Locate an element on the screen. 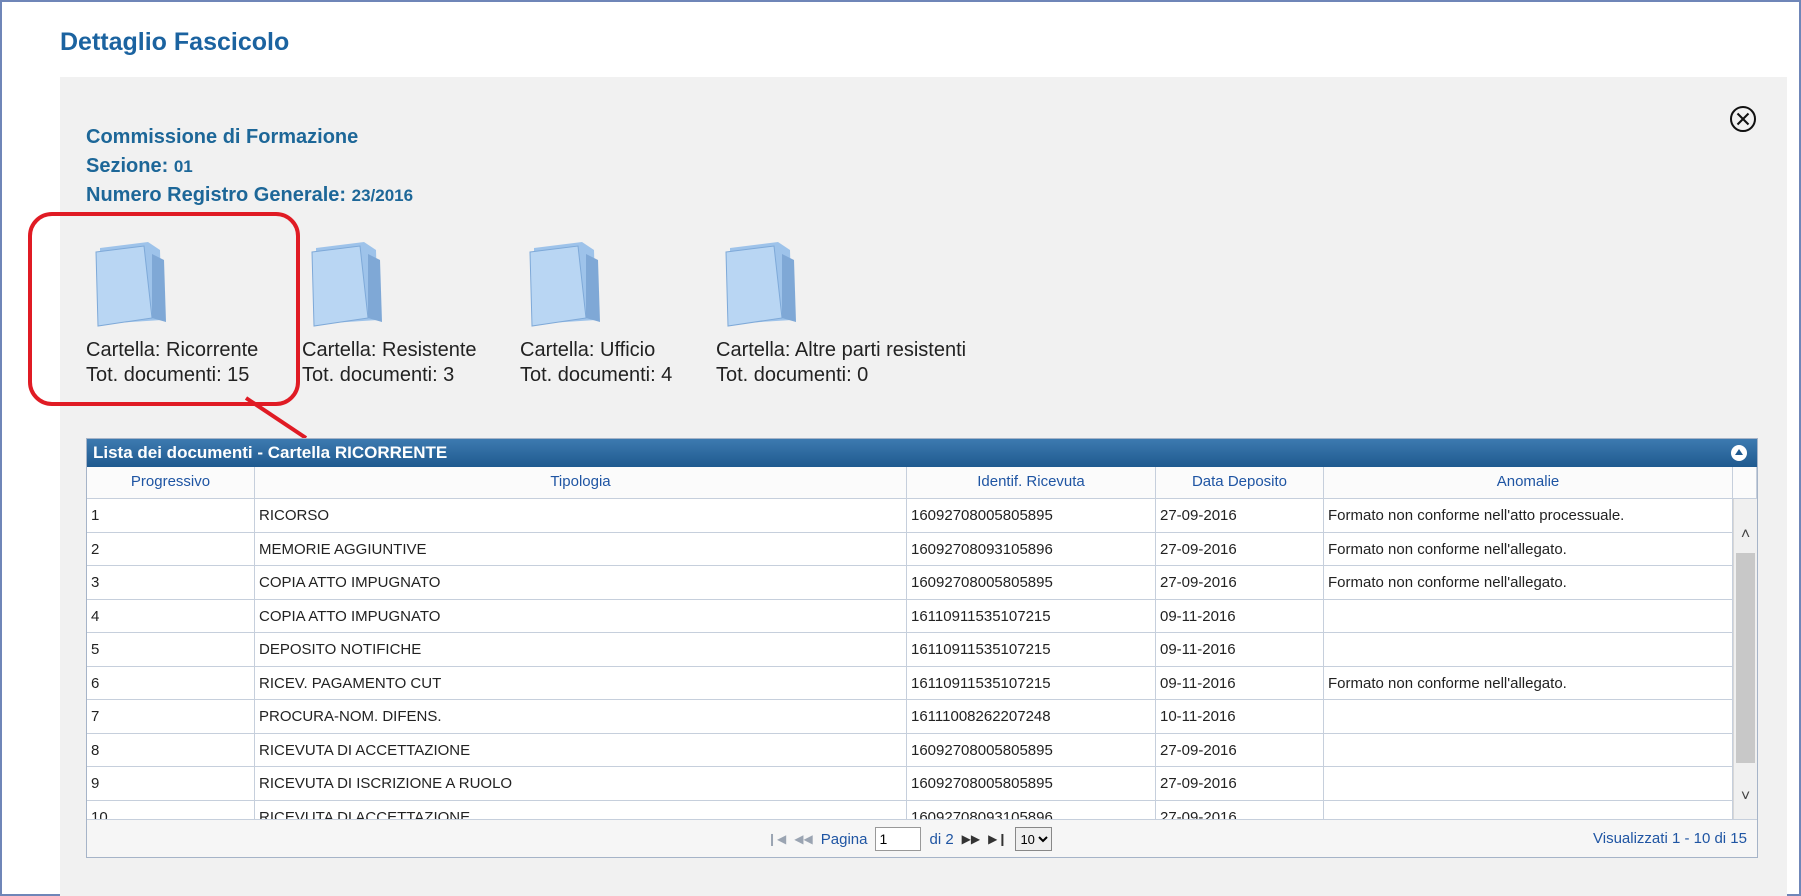 Image resolution: width=1801 pixels, height=896 pixels. cell-progressivo: 10 is located at coordinates (171, 809).